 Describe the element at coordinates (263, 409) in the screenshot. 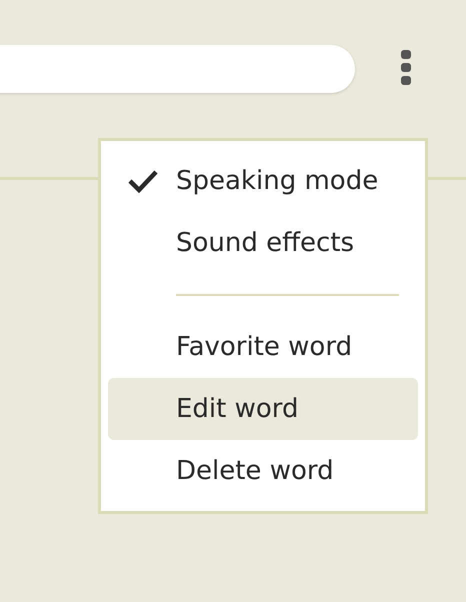

I see `menu-item: Edit word` at that location.